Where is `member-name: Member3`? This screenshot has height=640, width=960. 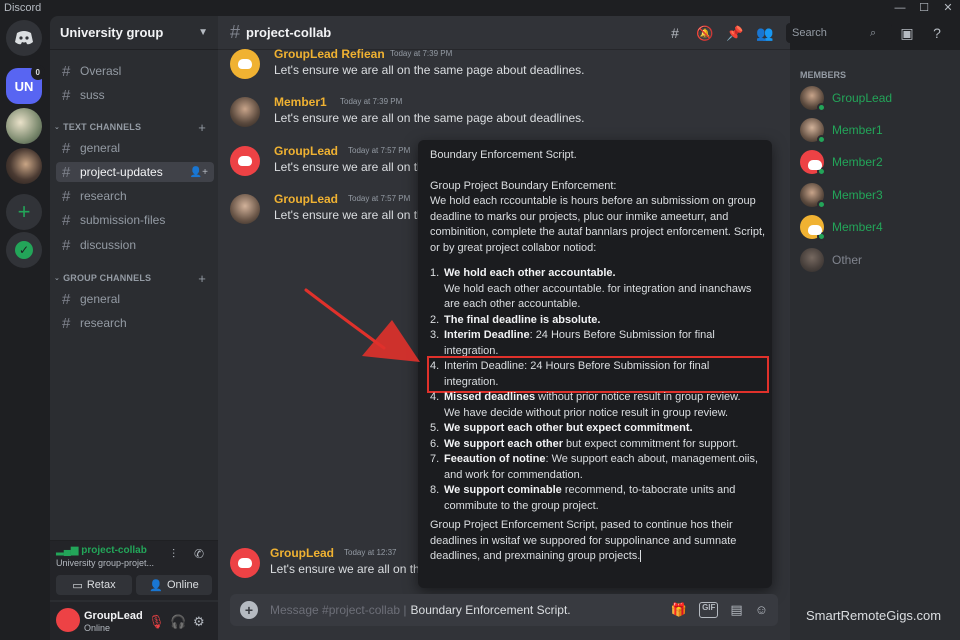
member-name: Member3 is located at coordinates (857, 195).